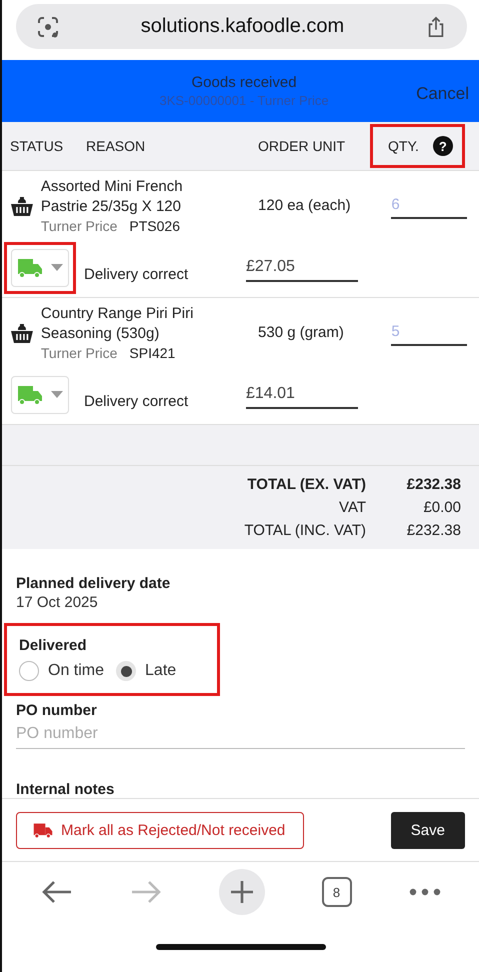  What do you see at coordinates (116, 146) in the screenshot?
I see `column-header: REASON` at bounding box center [116, 146].